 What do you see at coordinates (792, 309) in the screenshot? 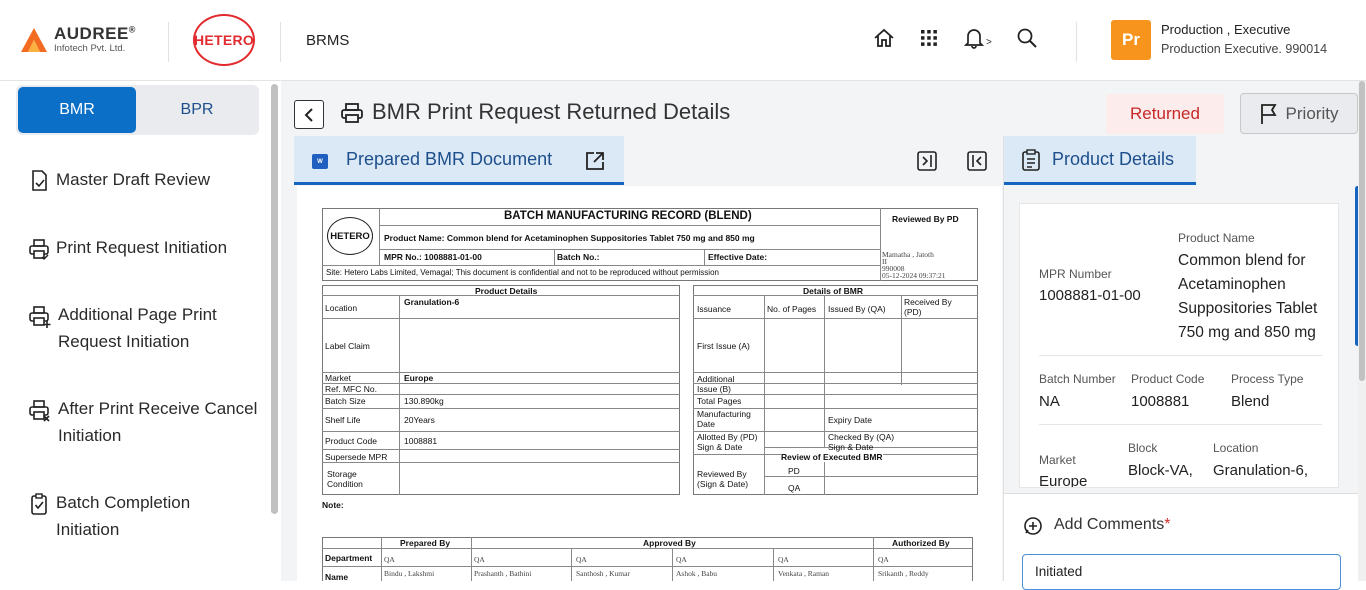
I see `doc-no-pages: No. of Pages` at bounding box center [792, 309].